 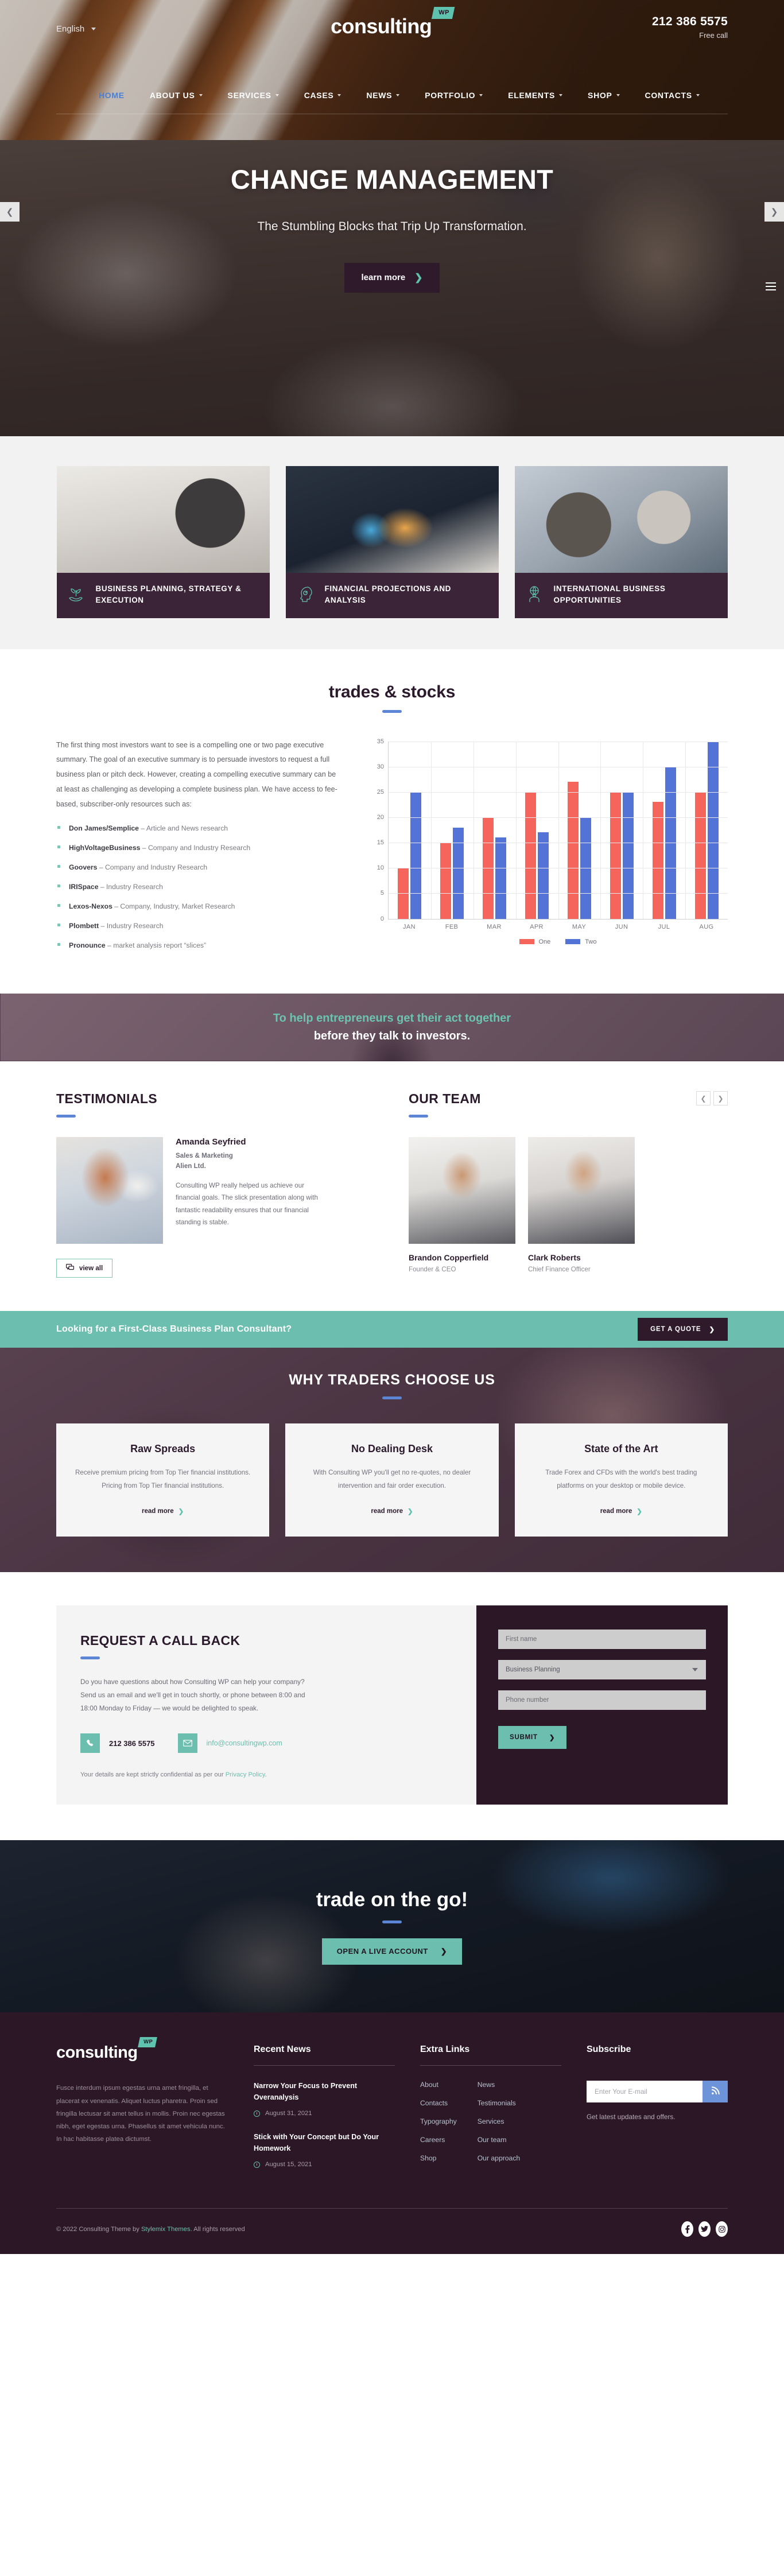 I want to click on feature-card: FINANCIAL PROJECTIONS AND ANALYSIS, so click(x=392, y=542).